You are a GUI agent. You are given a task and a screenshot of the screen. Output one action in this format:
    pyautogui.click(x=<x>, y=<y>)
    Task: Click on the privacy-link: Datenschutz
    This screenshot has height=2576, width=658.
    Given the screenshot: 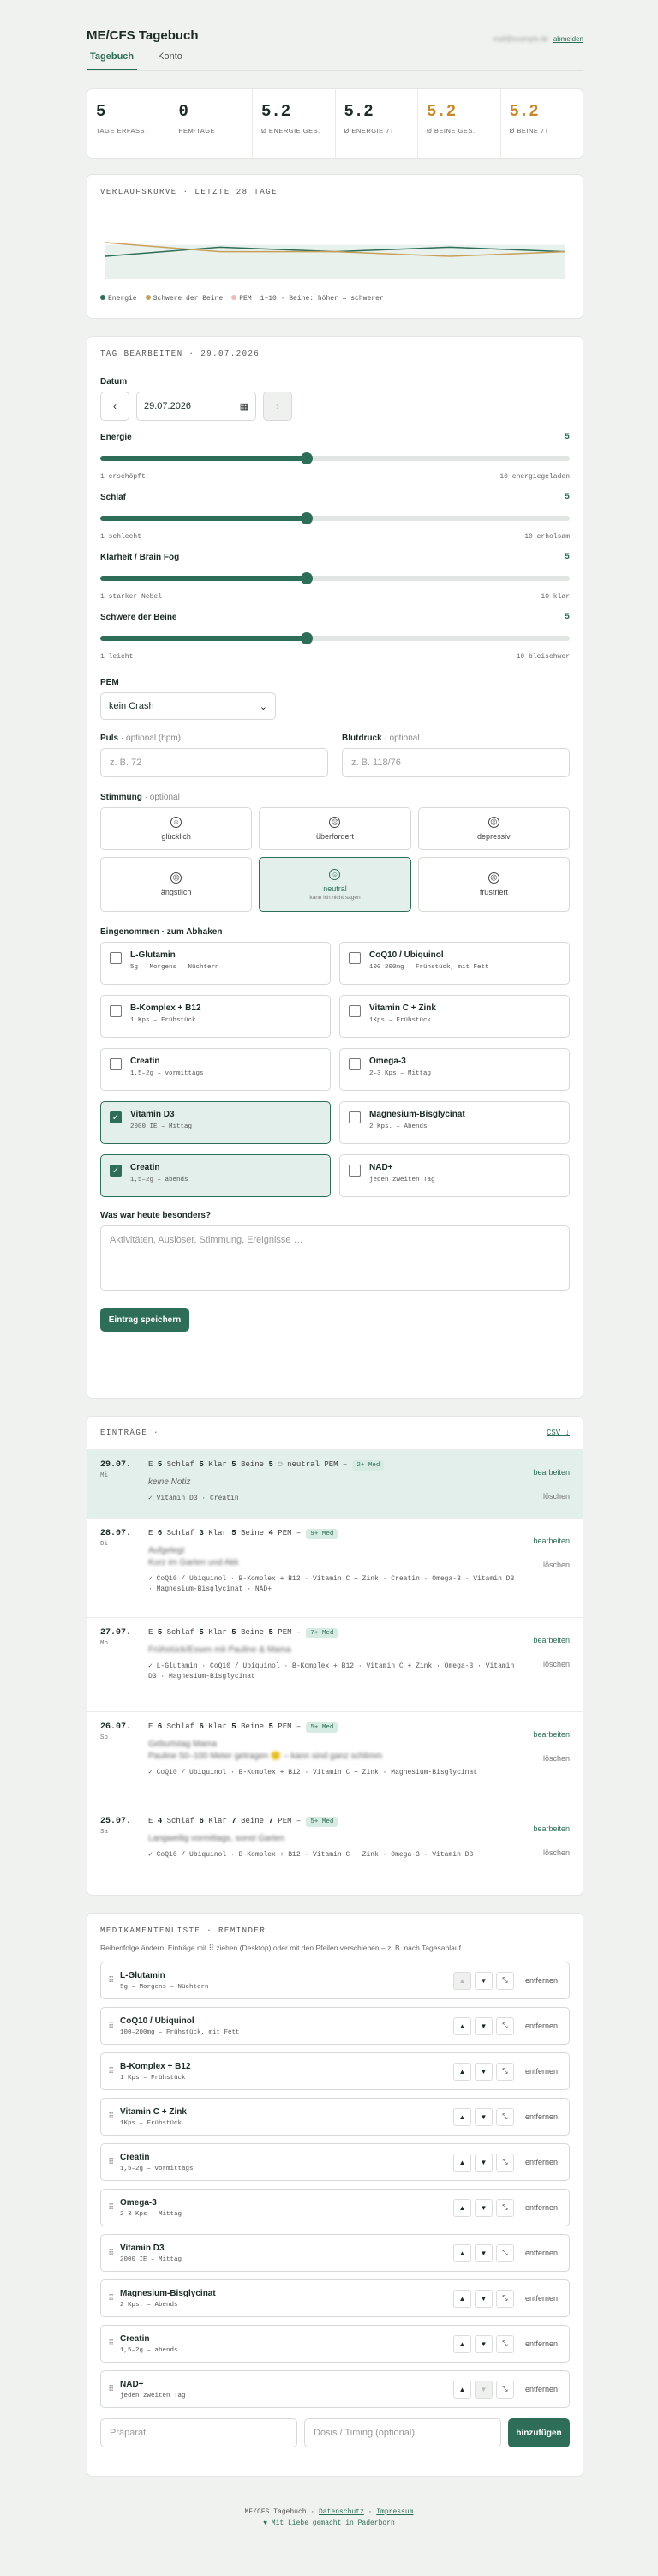 What is the action you would take?
    pyautogui.click(x=341, y=2512)
    